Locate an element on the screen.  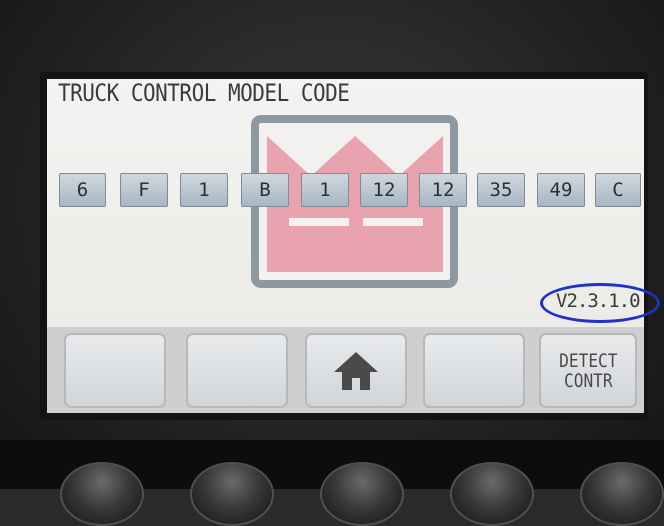
crown-logo is located at coordinates (355, 204).